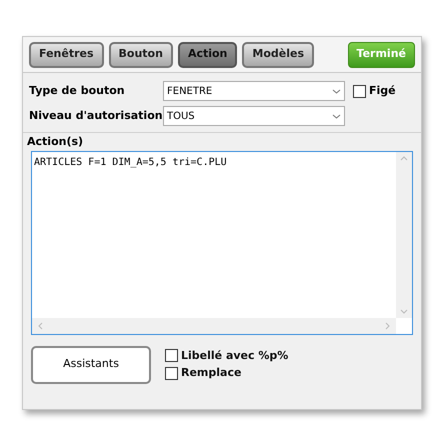 The width and height of the screenshot is (442, 442). Describe the element at coordinates (208, 55) in the screenshot. I see `tab: Action` at that location.